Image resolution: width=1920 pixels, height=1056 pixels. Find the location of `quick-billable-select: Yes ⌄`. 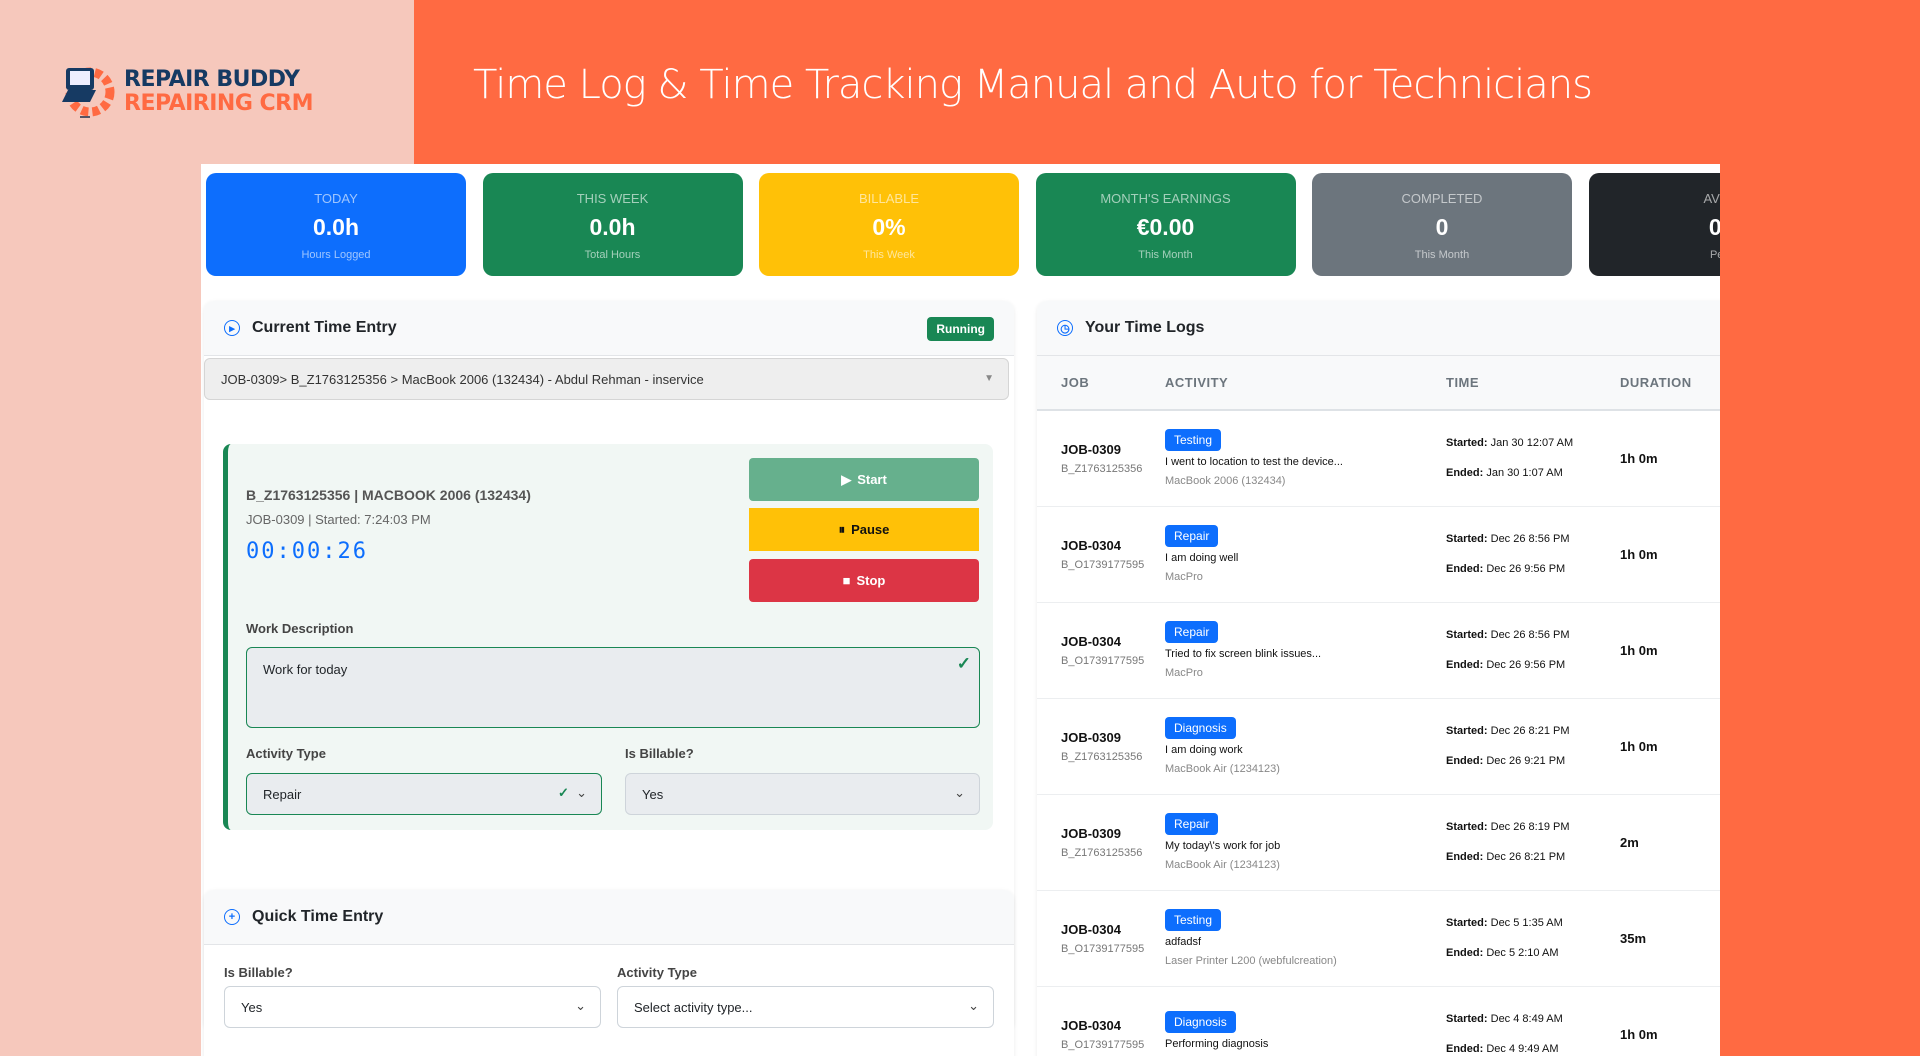

quick-billable-select: Yes ⌄ is located at coordinates (412, 1007).